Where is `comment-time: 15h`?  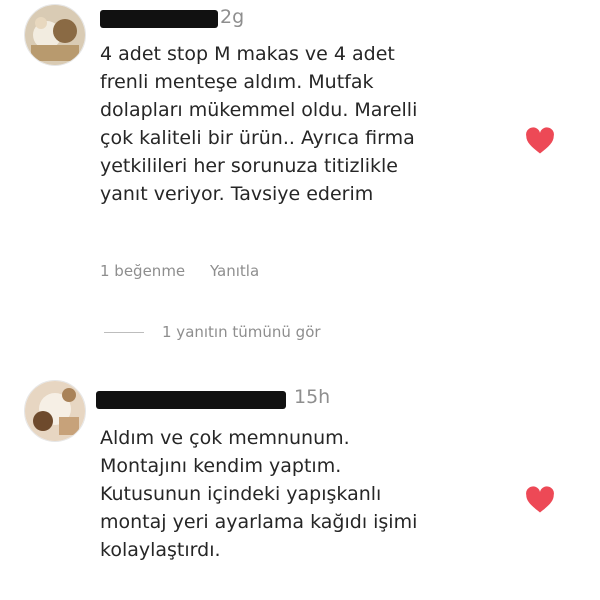
comment-time: 15h is located at coordinates (312, 397).